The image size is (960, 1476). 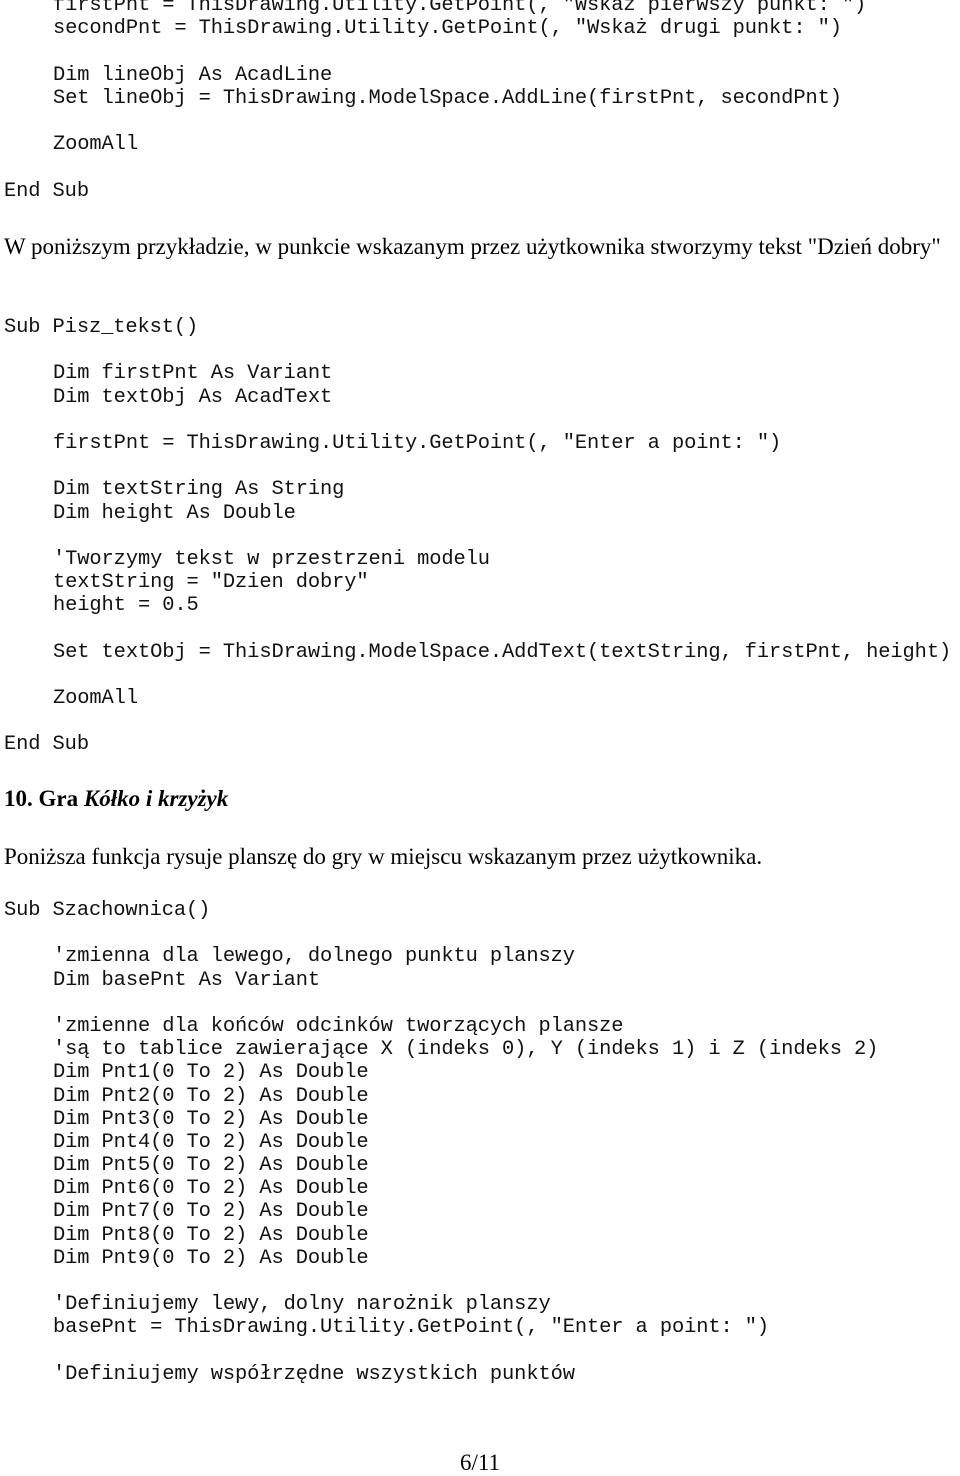 What do you see at coordinates (107, 910) in the screenshot?
I see `code-line: Sub Szachownica()` at bounding box center [107, 910].